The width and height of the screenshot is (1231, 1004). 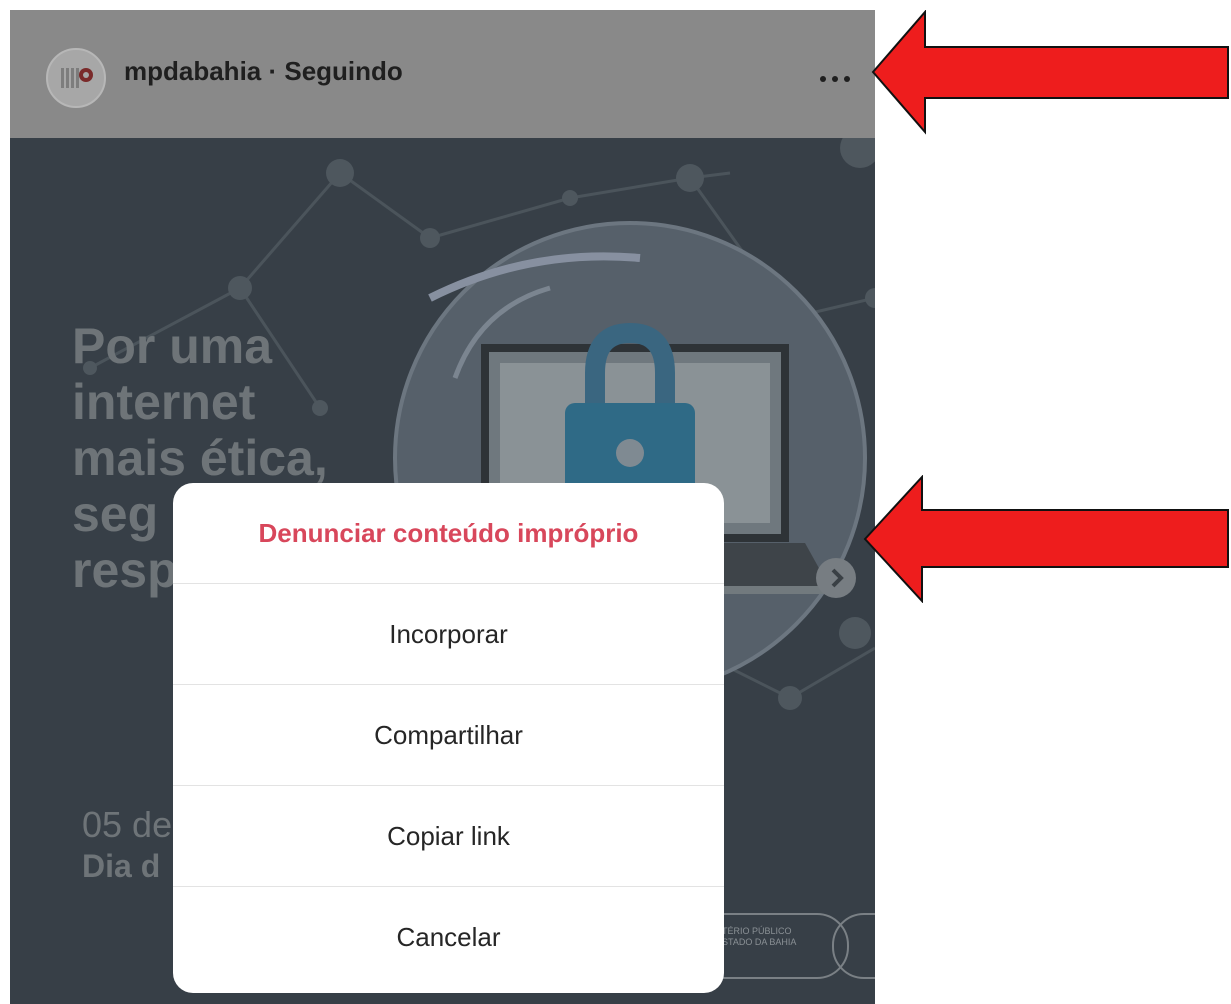 I want to click on mp-logo-icon, so click(x=77, y=78).